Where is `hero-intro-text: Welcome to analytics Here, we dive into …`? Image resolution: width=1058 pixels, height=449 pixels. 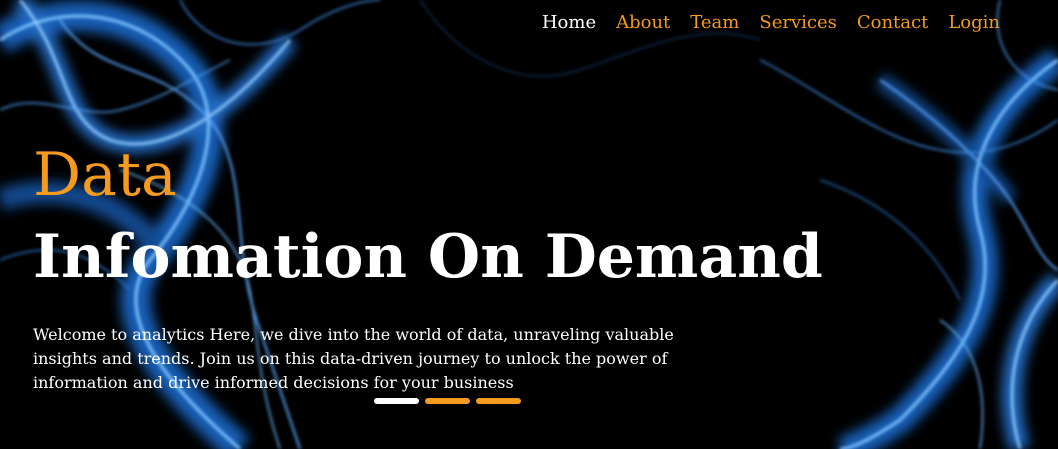
hero-intro-text: Welcome to analytics Here, we dive into … is located at coordinates (353, 358).